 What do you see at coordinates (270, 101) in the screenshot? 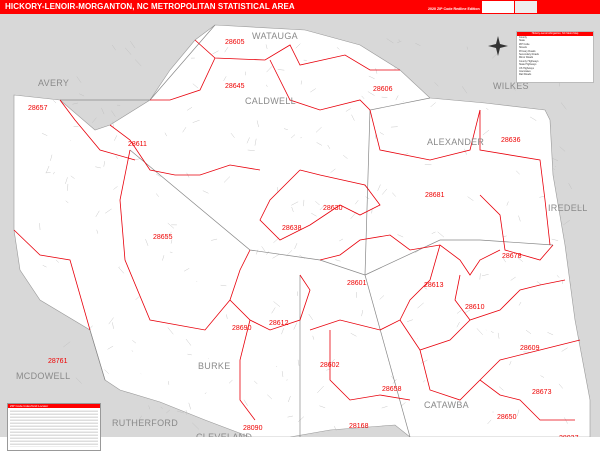
I see `county-label: CALDWELL` at bounding box center [270, 101].